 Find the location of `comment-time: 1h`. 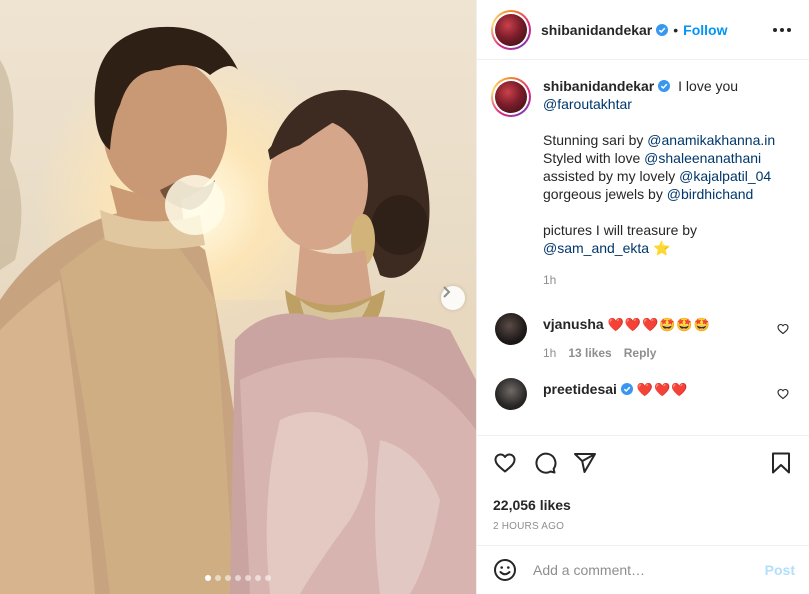

comment-time: 1h is located at coordinates (549, 353).